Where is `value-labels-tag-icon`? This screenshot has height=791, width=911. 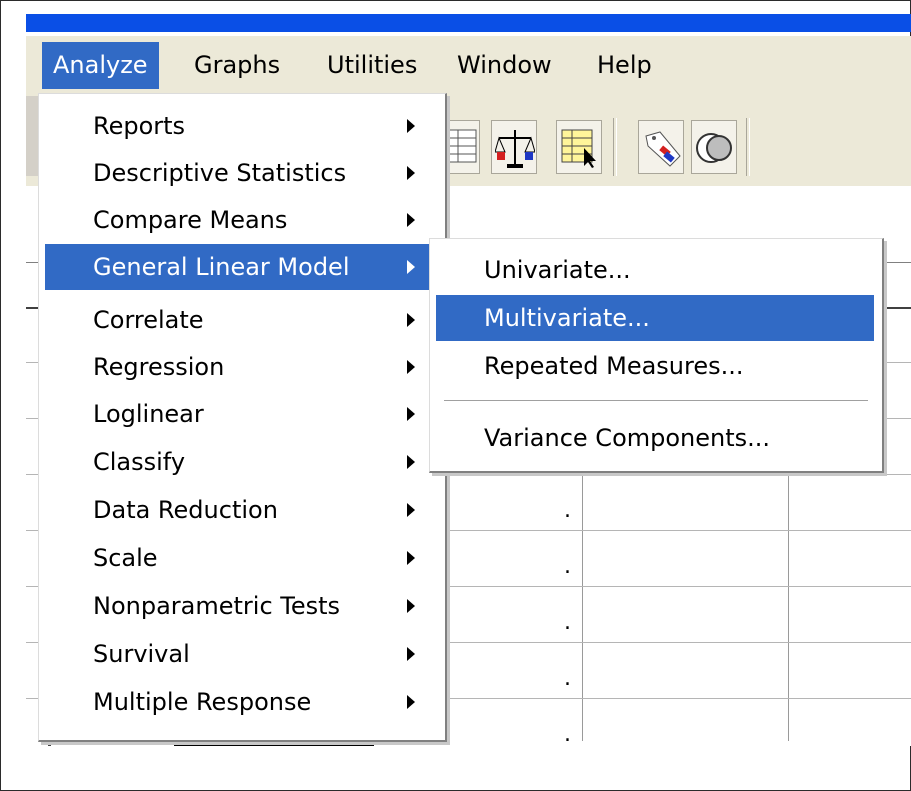 value-labels-tag-icon is located at coordinates (661, 147).